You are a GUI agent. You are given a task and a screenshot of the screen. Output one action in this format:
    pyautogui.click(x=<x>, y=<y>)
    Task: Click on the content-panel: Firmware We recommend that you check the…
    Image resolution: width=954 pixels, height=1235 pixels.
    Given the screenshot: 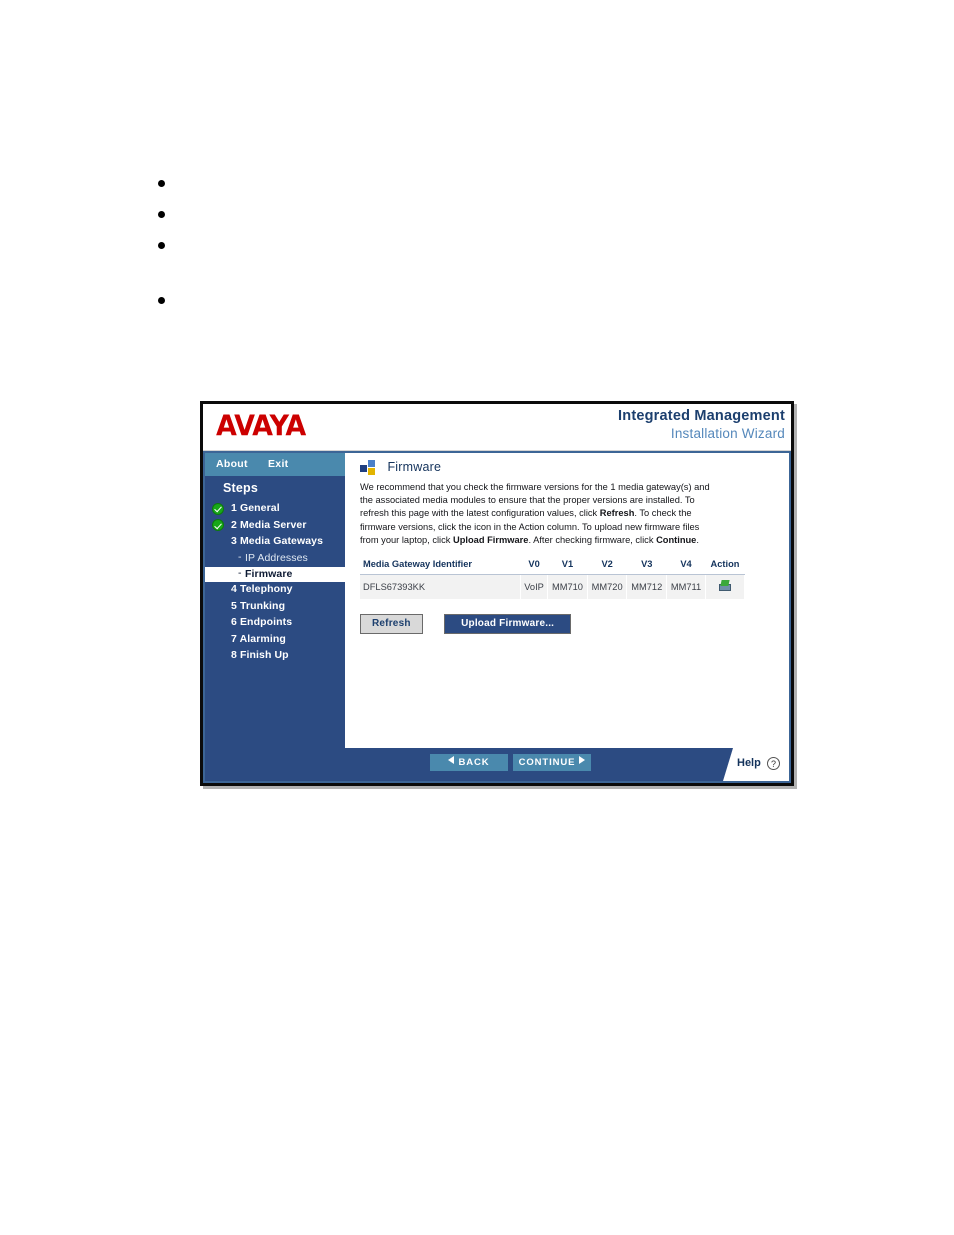 What is the action you would take?
    pyautogui.click(x=567, y=600)
    